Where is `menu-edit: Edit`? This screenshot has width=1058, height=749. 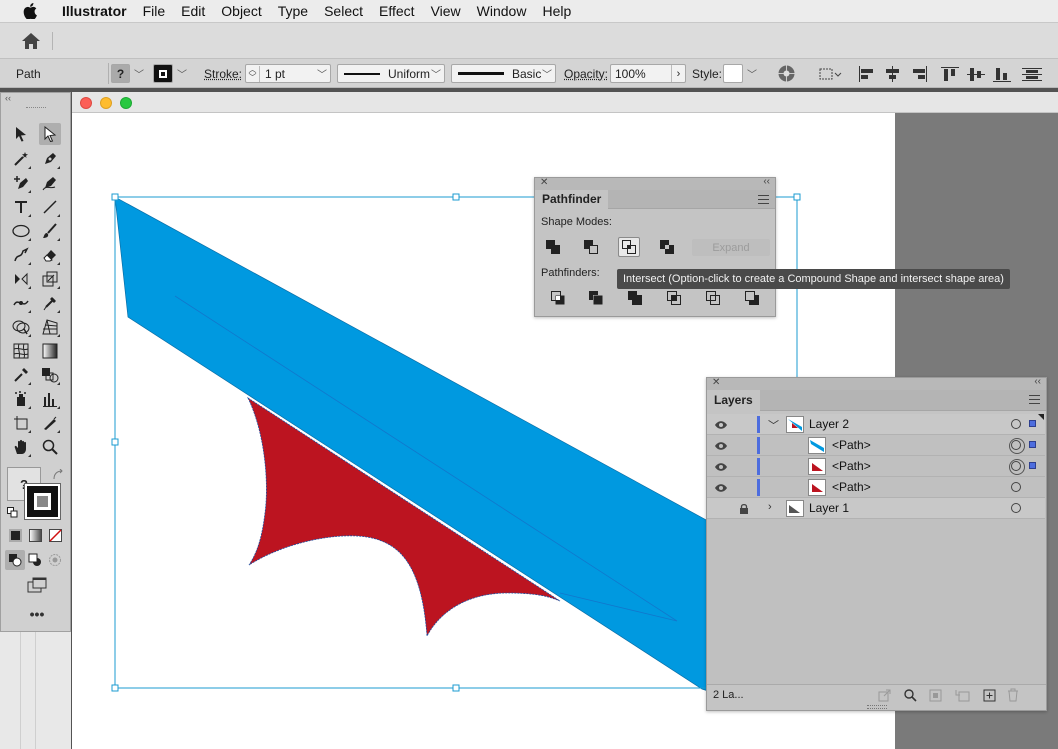 menu-edit: Edit is located at coordinates (193, 11).